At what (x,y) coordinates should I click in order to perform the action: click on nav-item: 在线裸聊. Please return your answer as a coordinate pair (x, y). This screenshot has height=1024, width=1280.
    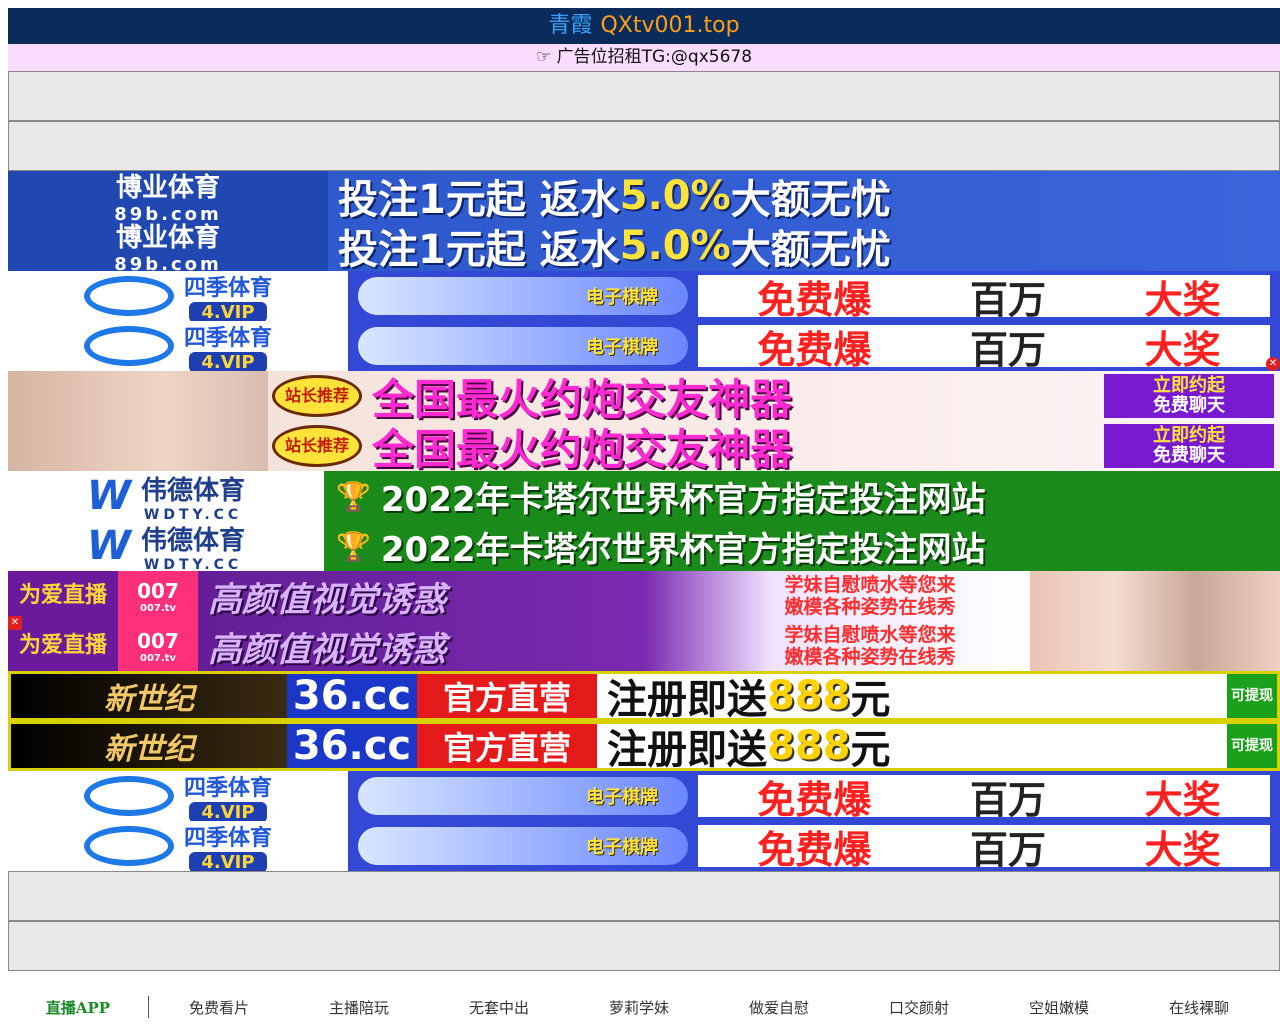
    Looking at the image, I should click on (1199, 1007).